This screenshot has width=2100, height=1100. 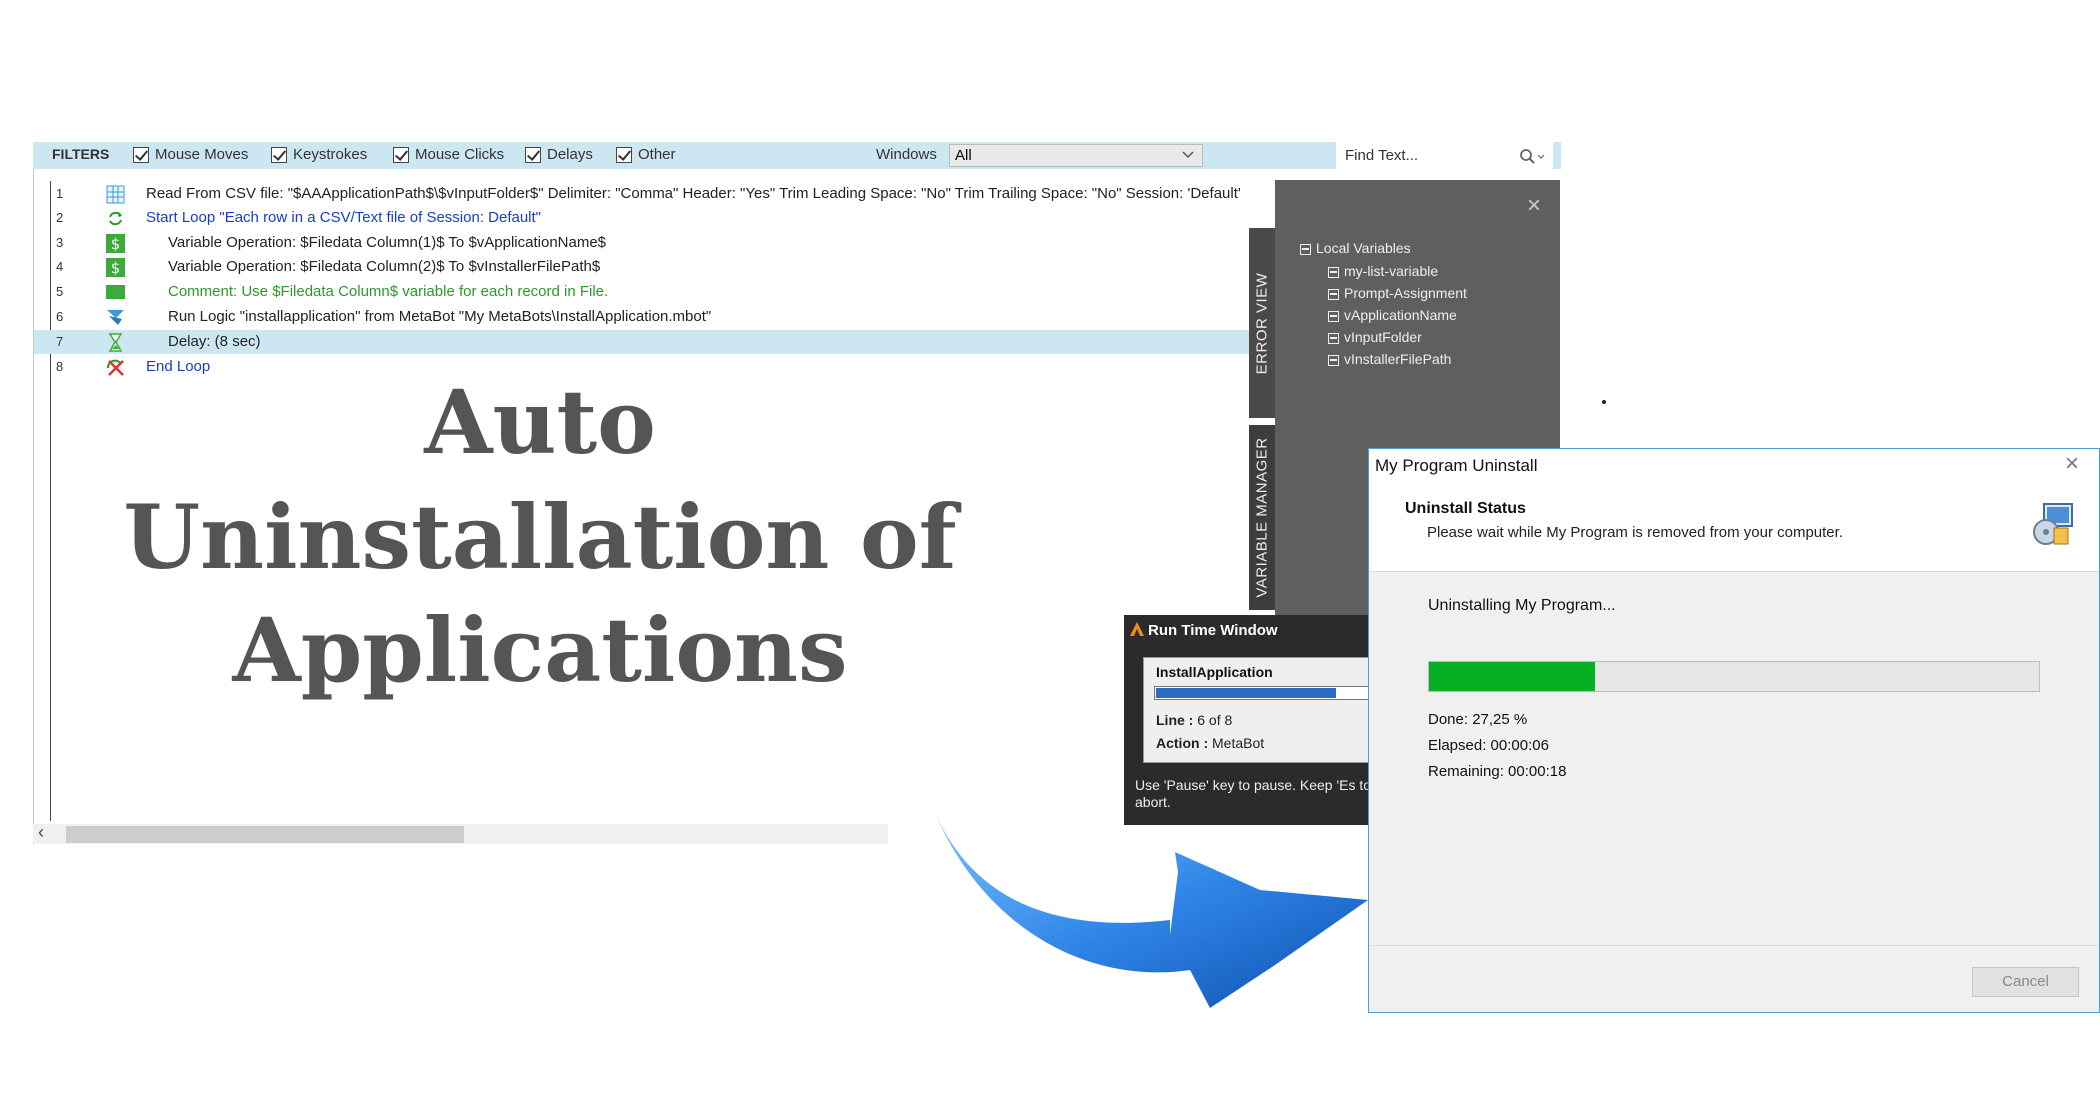 What do you see at coordinates (1210, 743) in the screenshot?
I see `action-info: Action : MetaBot` at bounding box center [1210, 743].